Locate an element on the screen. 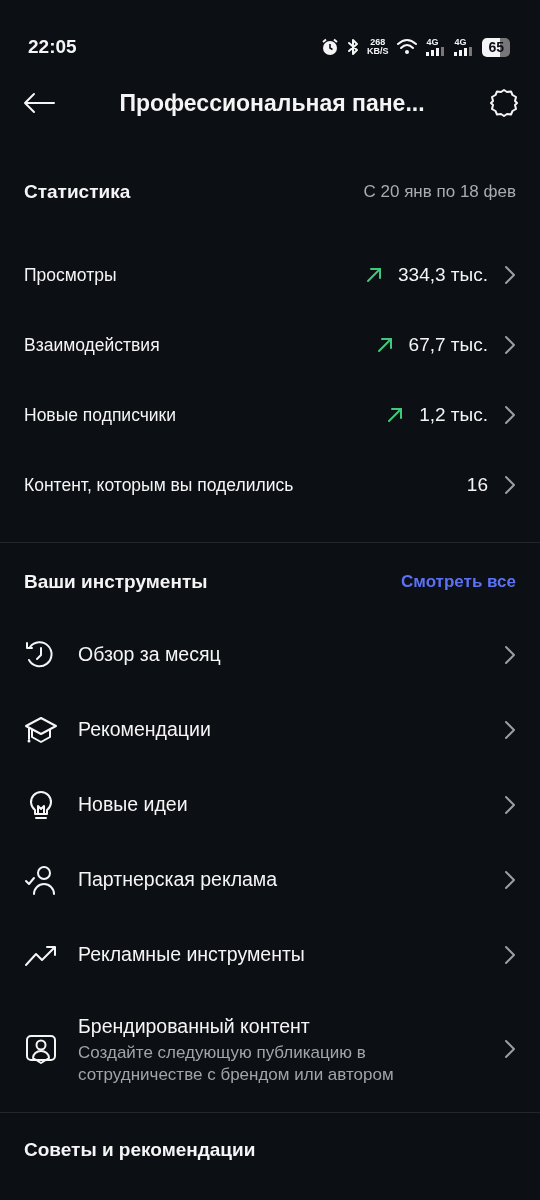 This screenshot has height=1200, width=540. status-time: 22:05 is located at coordinates (52, 46).